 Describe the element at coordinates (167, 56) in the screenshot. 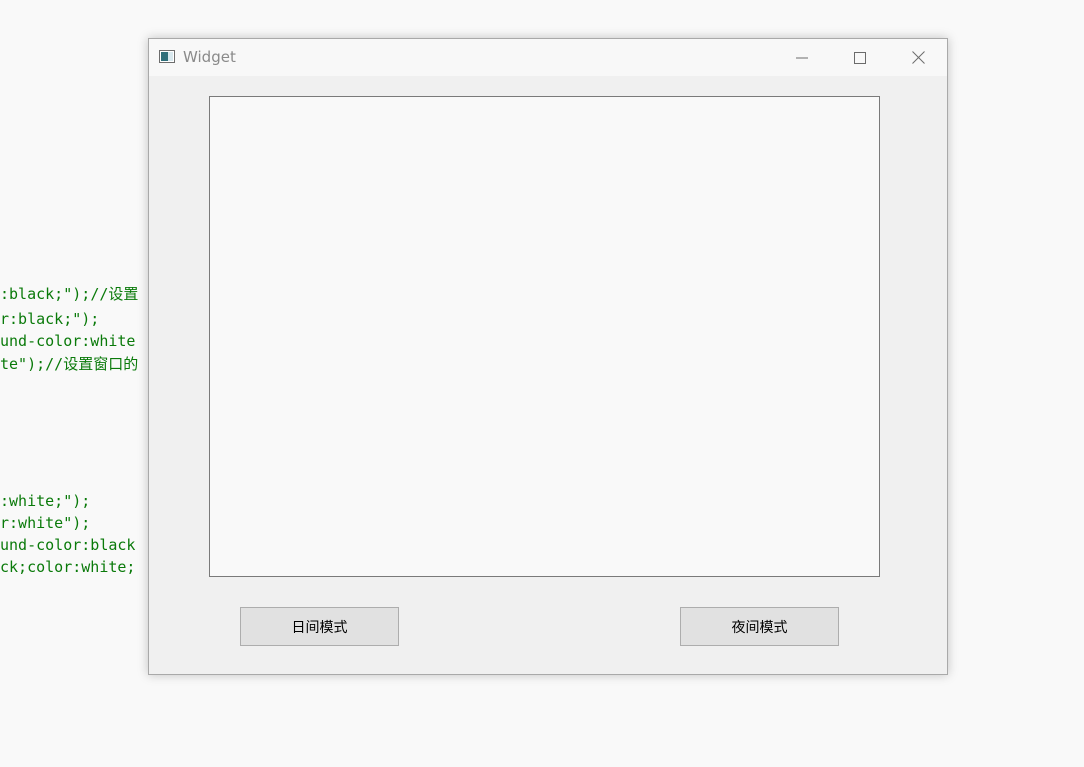

I see `app-window-icon` at that location.